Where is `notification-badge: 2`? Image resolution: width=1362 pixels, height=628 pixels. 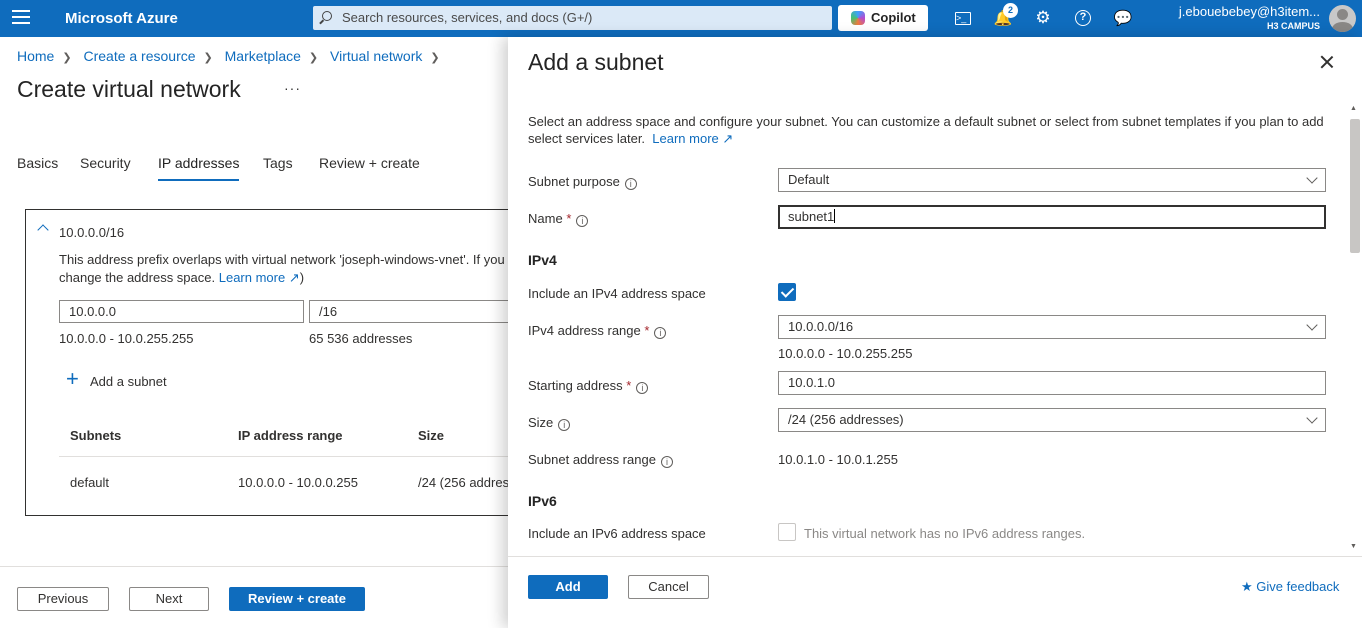 notification-badge: 2 is located at coordinates (1010, 10).